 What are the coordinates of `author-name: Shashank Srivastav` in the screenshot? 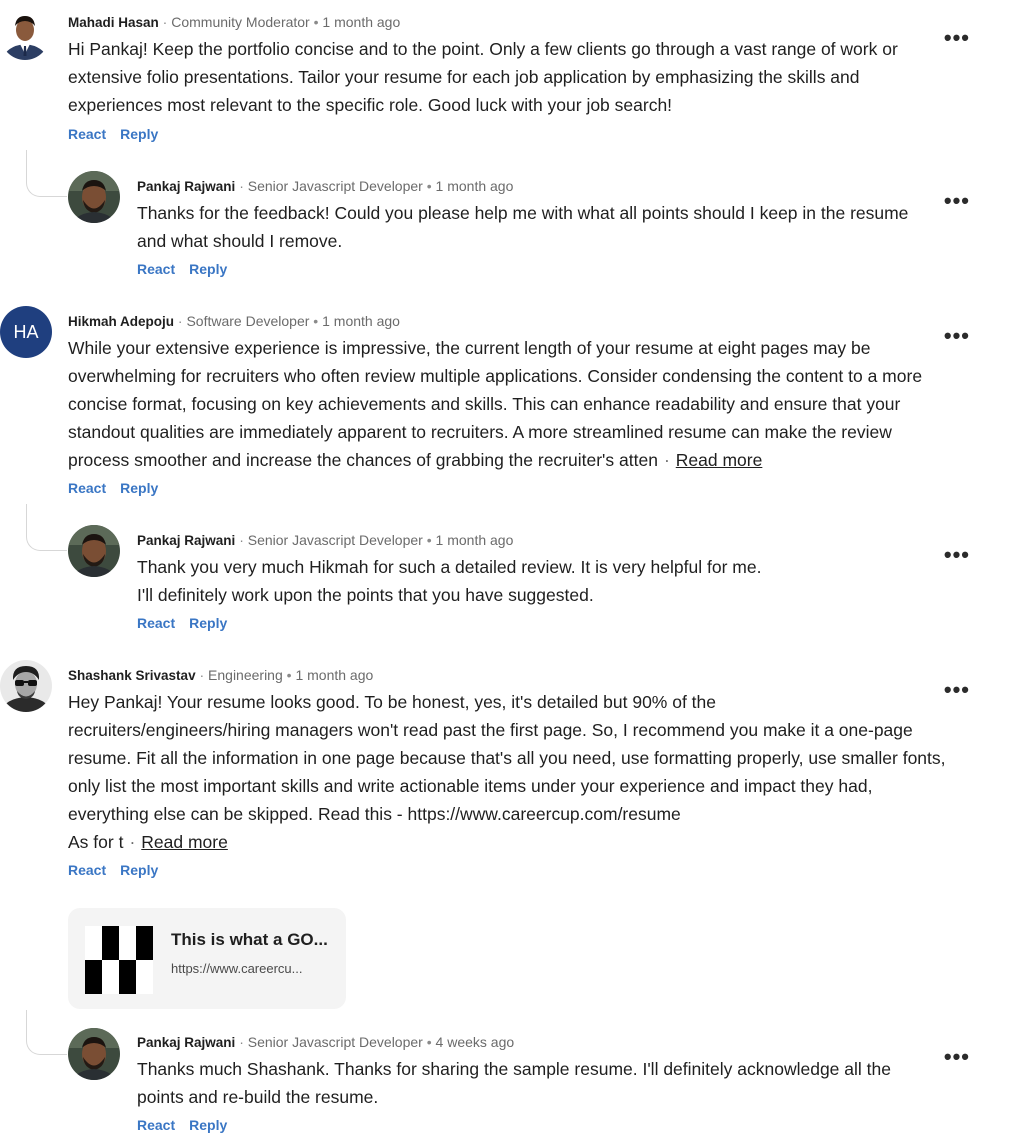 It's located at (132, 675).